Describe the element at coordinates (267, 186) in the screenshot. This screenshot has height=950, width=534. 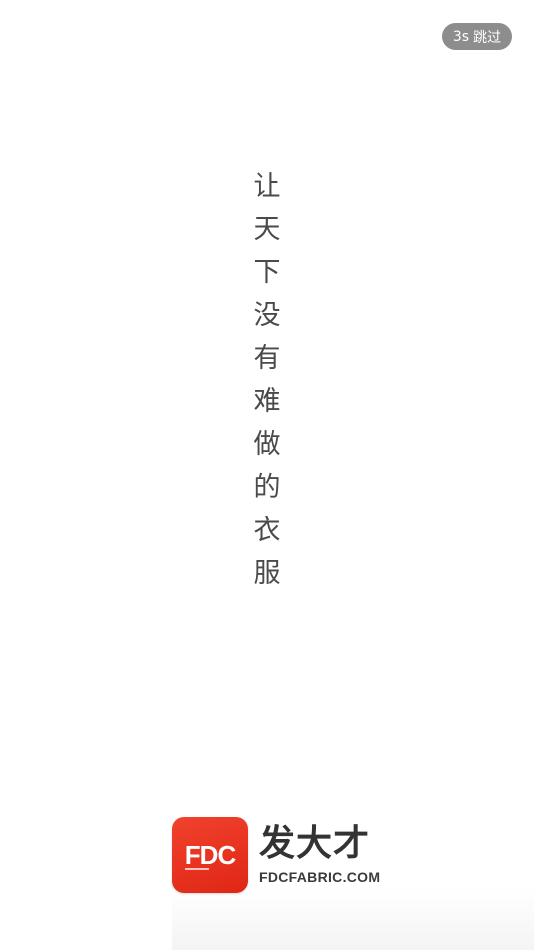
I see `slogan-char: 让` at that location.